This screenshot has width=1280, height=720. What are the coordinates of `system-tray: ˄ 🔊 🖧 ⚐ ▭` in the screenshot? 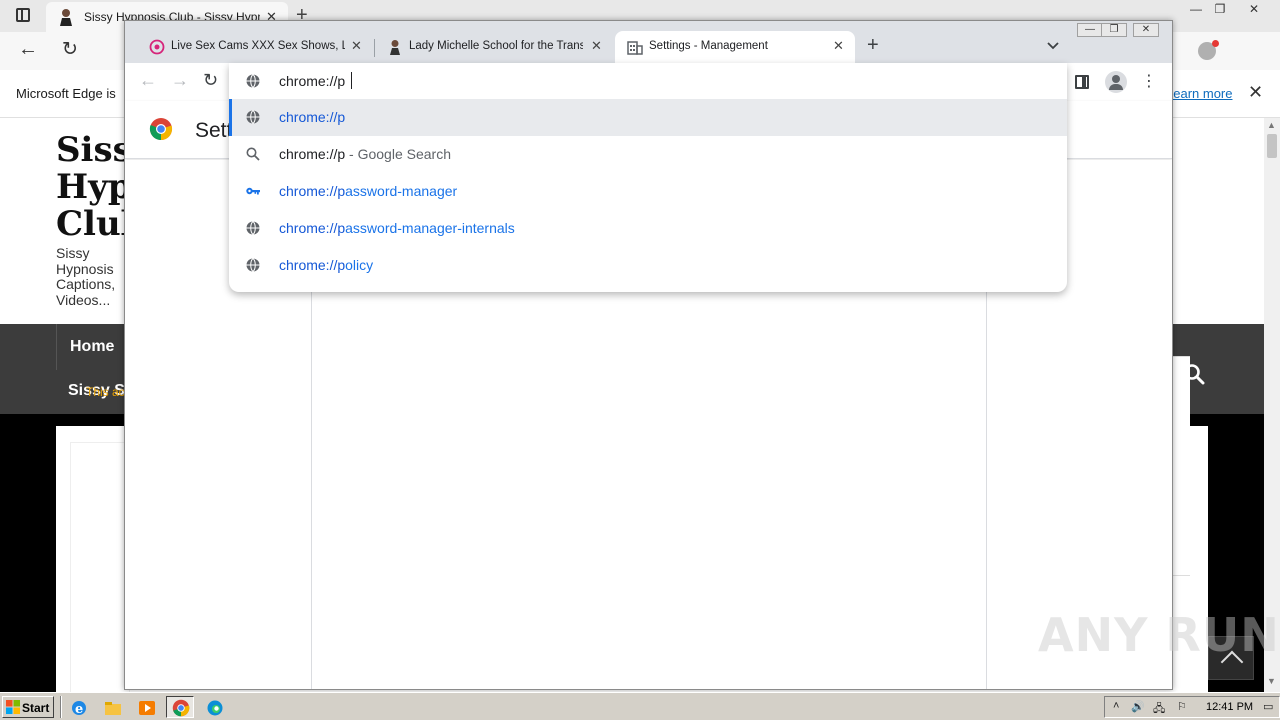 It's located at (1192, 707).